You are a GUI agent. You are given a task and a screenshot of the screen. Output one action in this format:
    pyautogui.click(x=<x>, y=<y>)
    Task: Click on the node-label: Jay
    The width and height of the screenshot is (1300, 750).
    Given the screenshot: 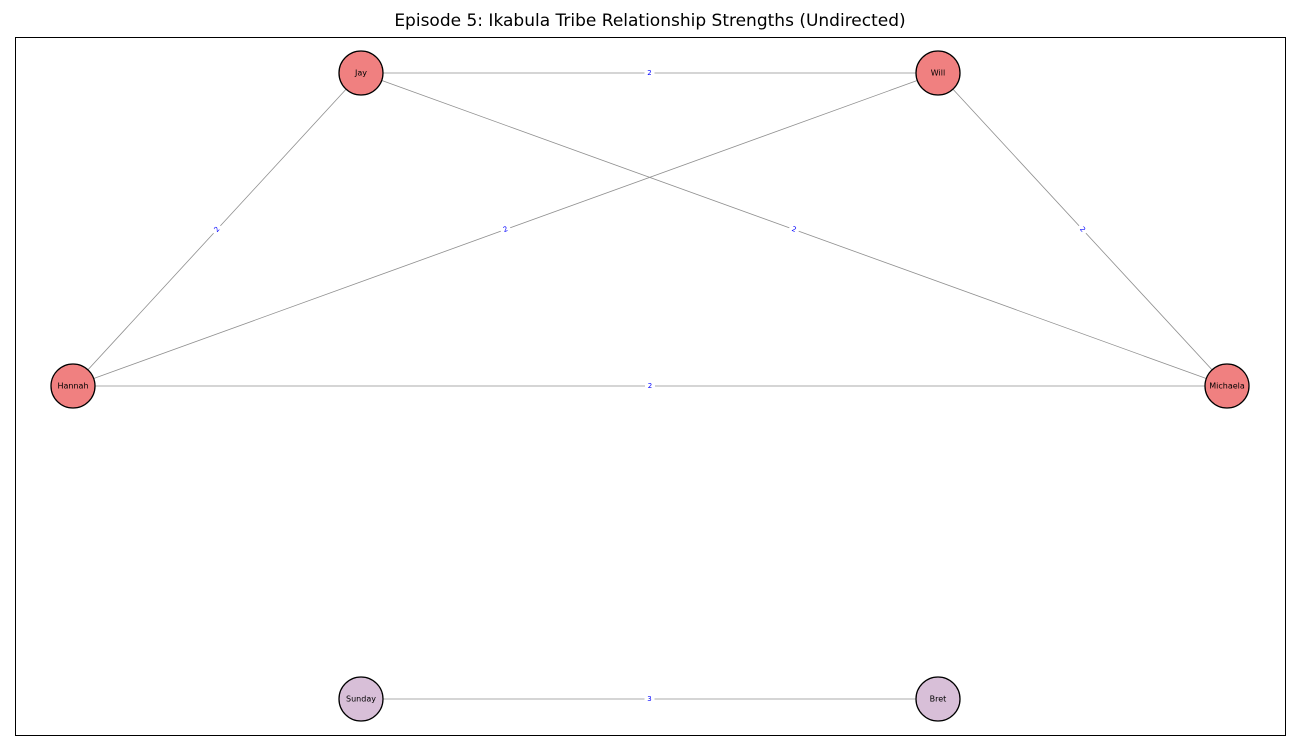 What is the action you would take?
    pyautogui.click(x=360, y=73)
    